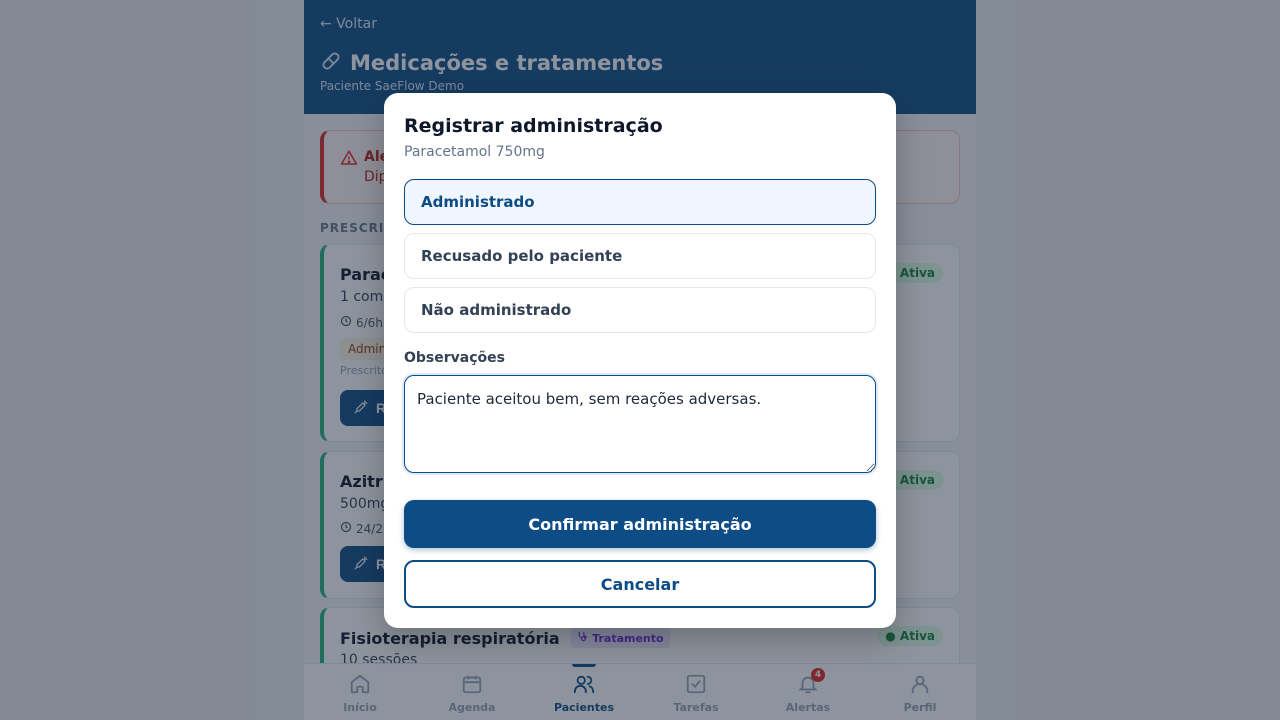  What do you see at coordinates (533, 126) in the screenshot?
I see `modal-title: Registrar administração` at bounding box center [533, 126].